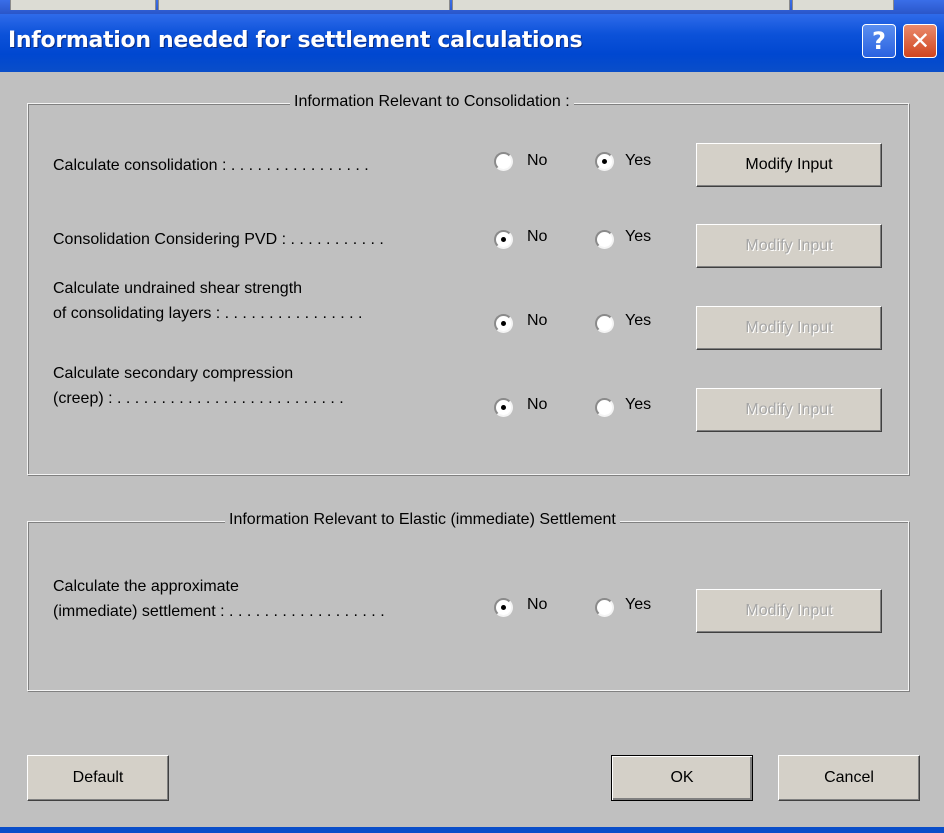 This screenshot has height=833, width=944. Describe the element at coordinates (638, 404) in the screenshot. I see `secondary-compression-yes-label: Yes` at that location.